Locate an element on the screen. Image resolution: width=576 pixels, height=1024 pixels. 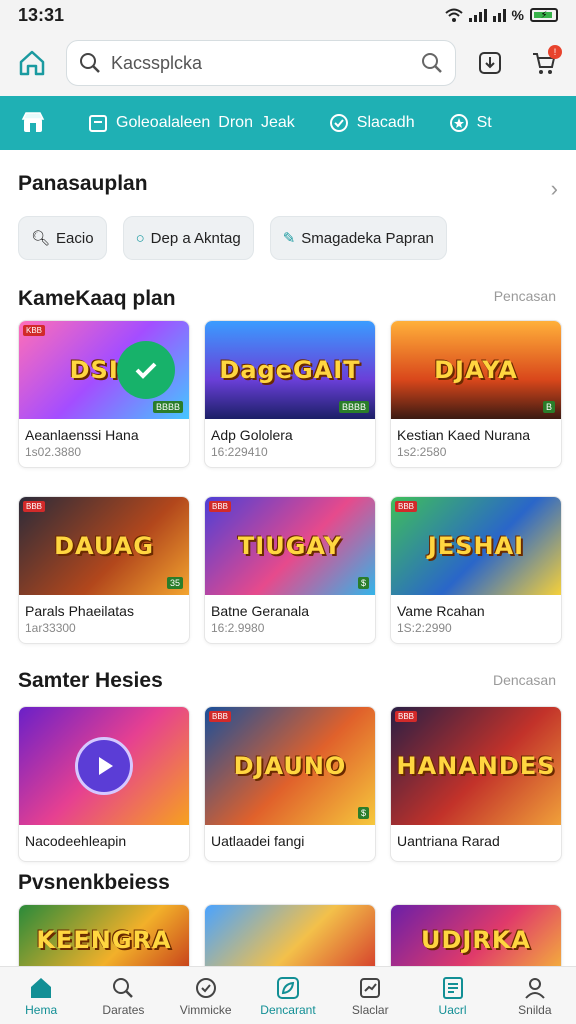
search-bar: Kacssplcka is located at coordinates (261, 63).